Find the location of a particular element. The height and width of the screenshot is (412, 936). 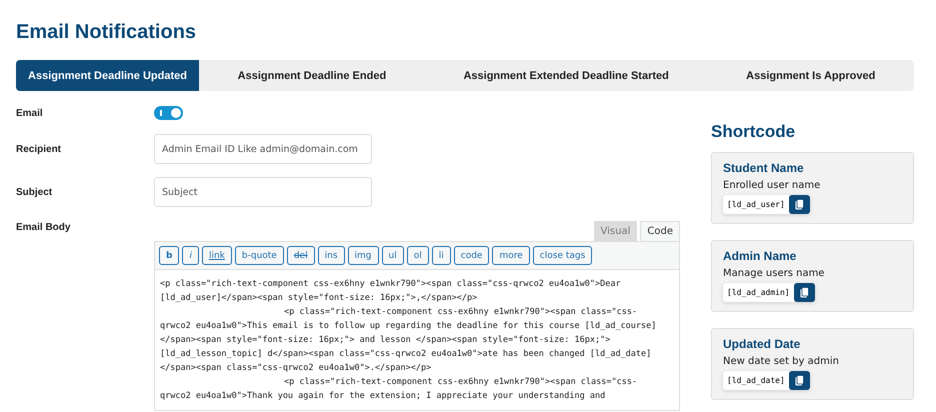

field-label: Email Body is located at coordinates (44, 228).